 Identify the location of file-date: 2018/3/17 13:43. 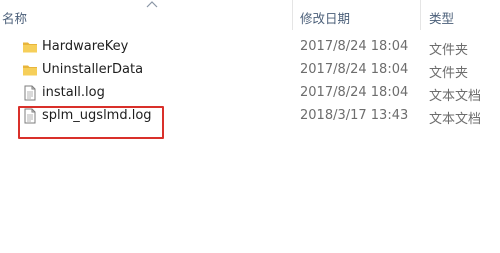
(354, 115).